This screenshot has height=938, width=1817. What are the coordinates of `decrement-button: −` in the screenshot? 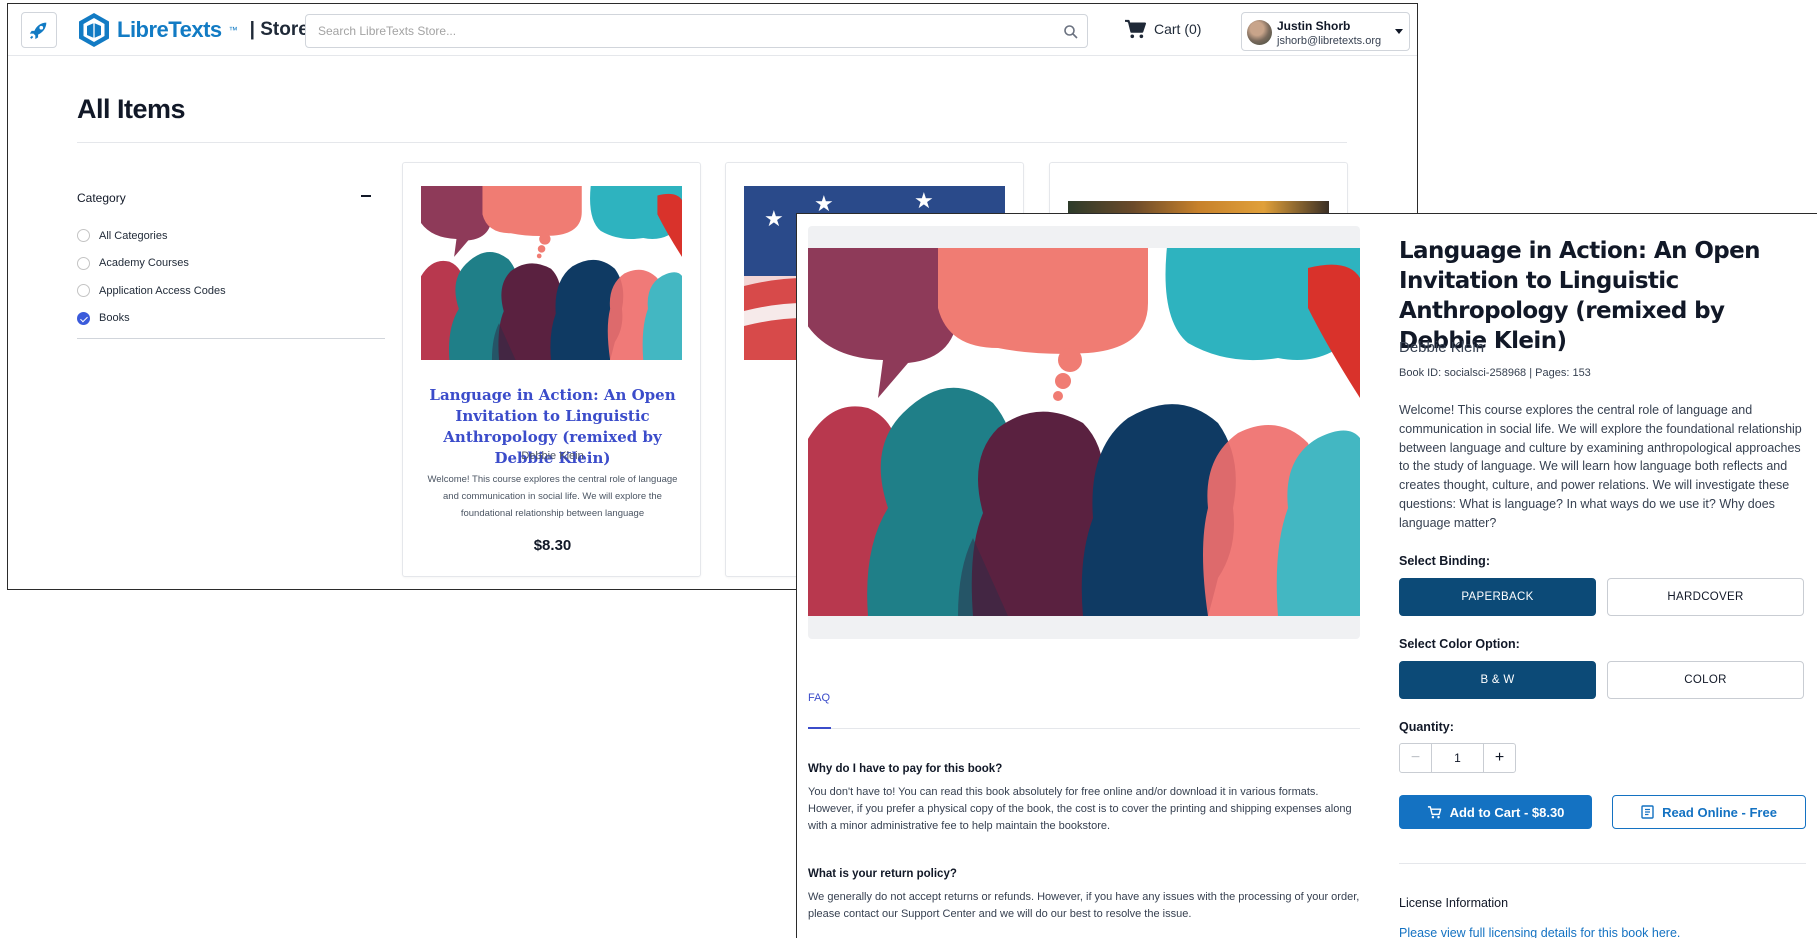 It's located at (1415, 758).